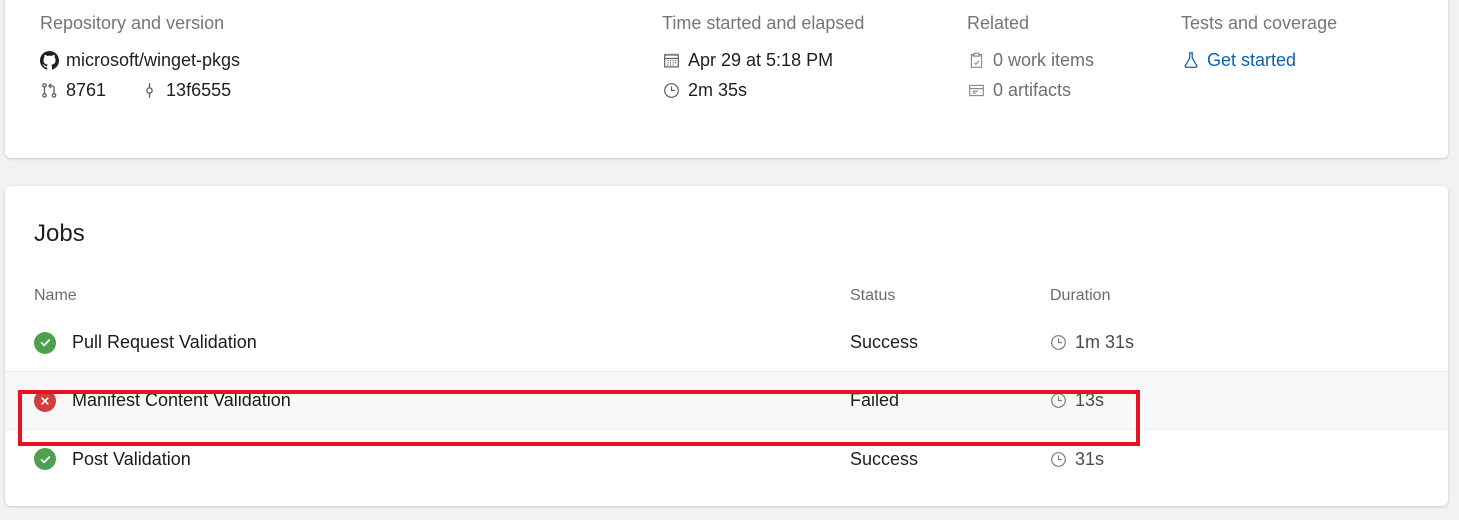 This screenshot has height=520, width=1459. What do you see at coordinates (149, 90) in the screenshot?
I see `commit-icon` at bounding box center [149, 90].